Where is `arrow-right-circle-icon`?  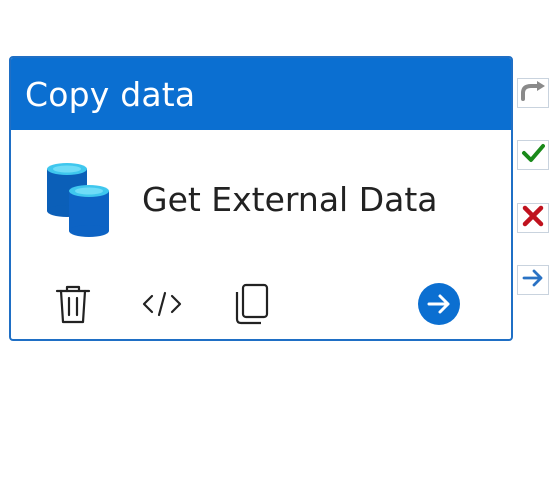 arrow-right-circle-icon is located at coordinates (439, 306).